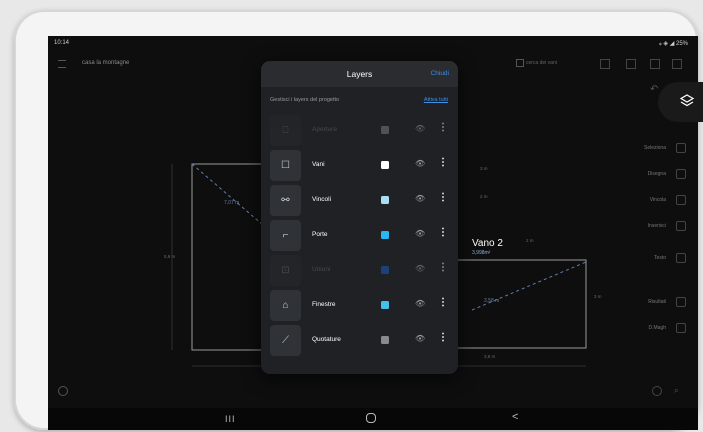  I want to click on layer-thumbnail: ⌐, so click(285, 235).